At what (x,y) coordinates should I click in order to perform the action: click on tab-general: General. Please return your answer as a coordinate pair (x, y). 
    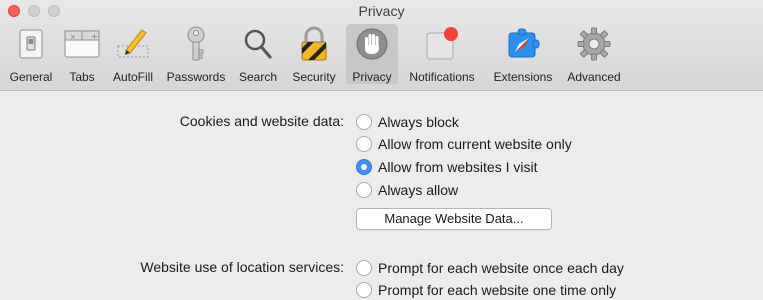
    Looking at the image, I should click on (31, 54).